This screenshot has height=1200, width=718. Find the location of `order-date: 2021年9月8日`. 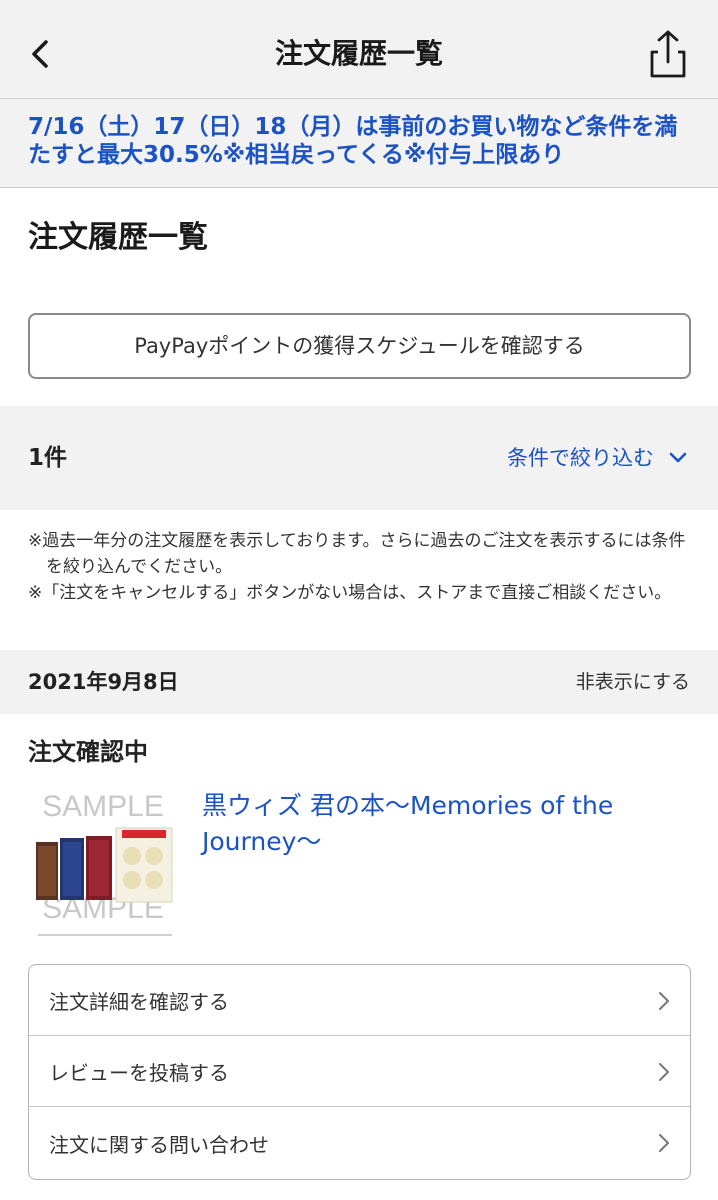

order-date: 2021年9月8日 is located at coordinates (103, 682).